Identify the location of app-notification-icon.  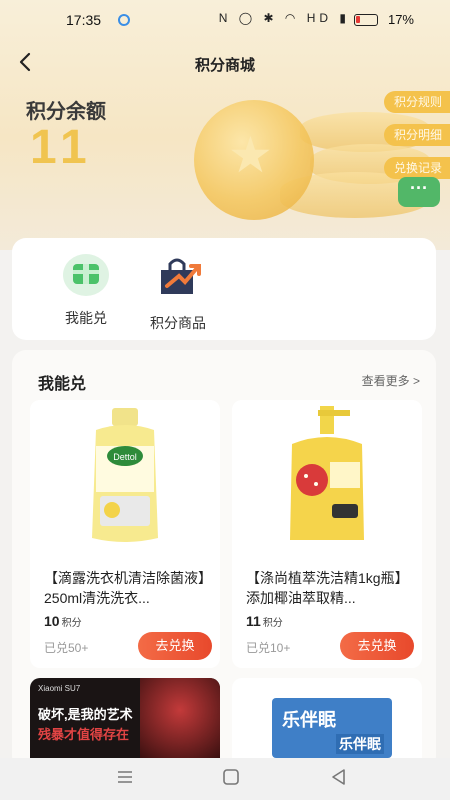
(124, 20).